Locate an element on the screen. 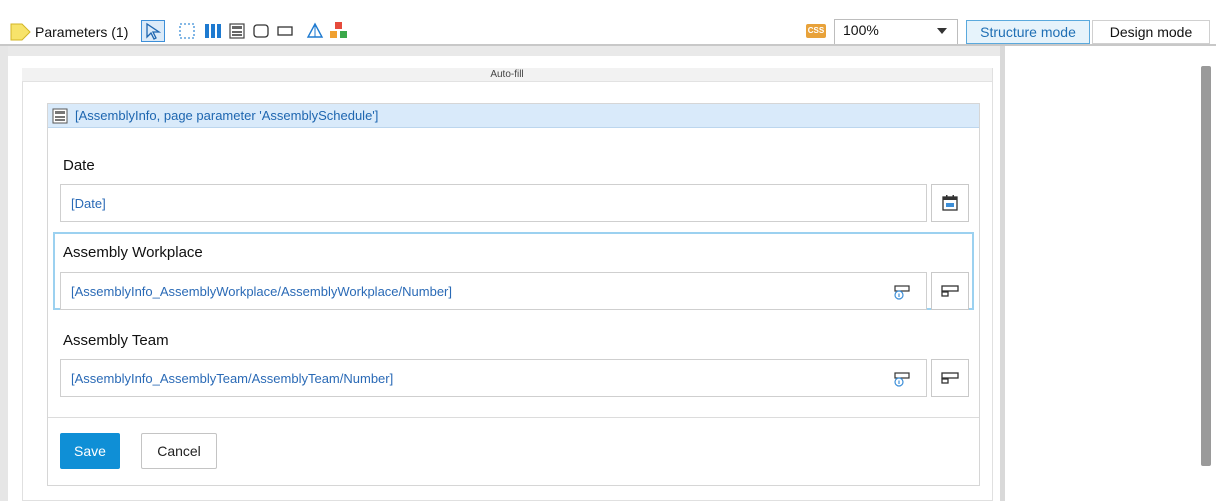 This screenshot has height=501, width=1216. assembly-workplace-lookup-button is located at coordinates (950, 291).